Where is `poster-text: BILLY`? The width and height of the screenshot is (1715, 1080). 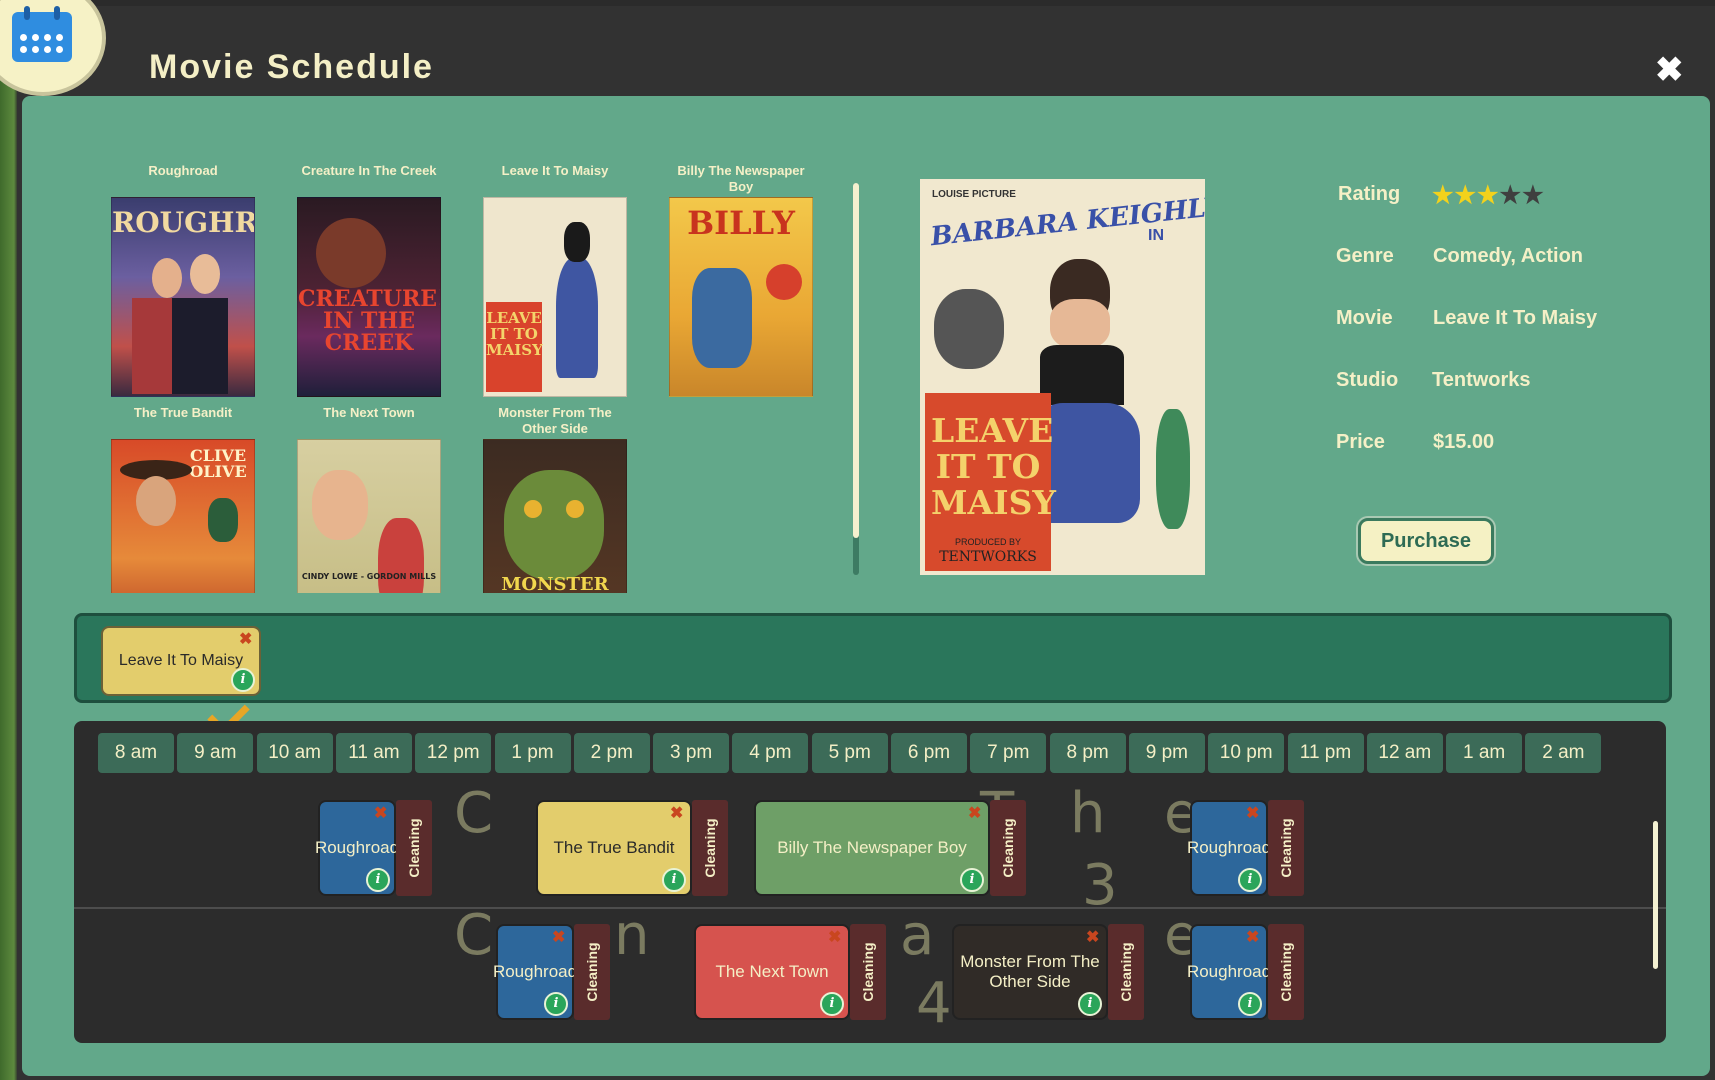 poster-text: BILLY is located at coordinates (741, 223).